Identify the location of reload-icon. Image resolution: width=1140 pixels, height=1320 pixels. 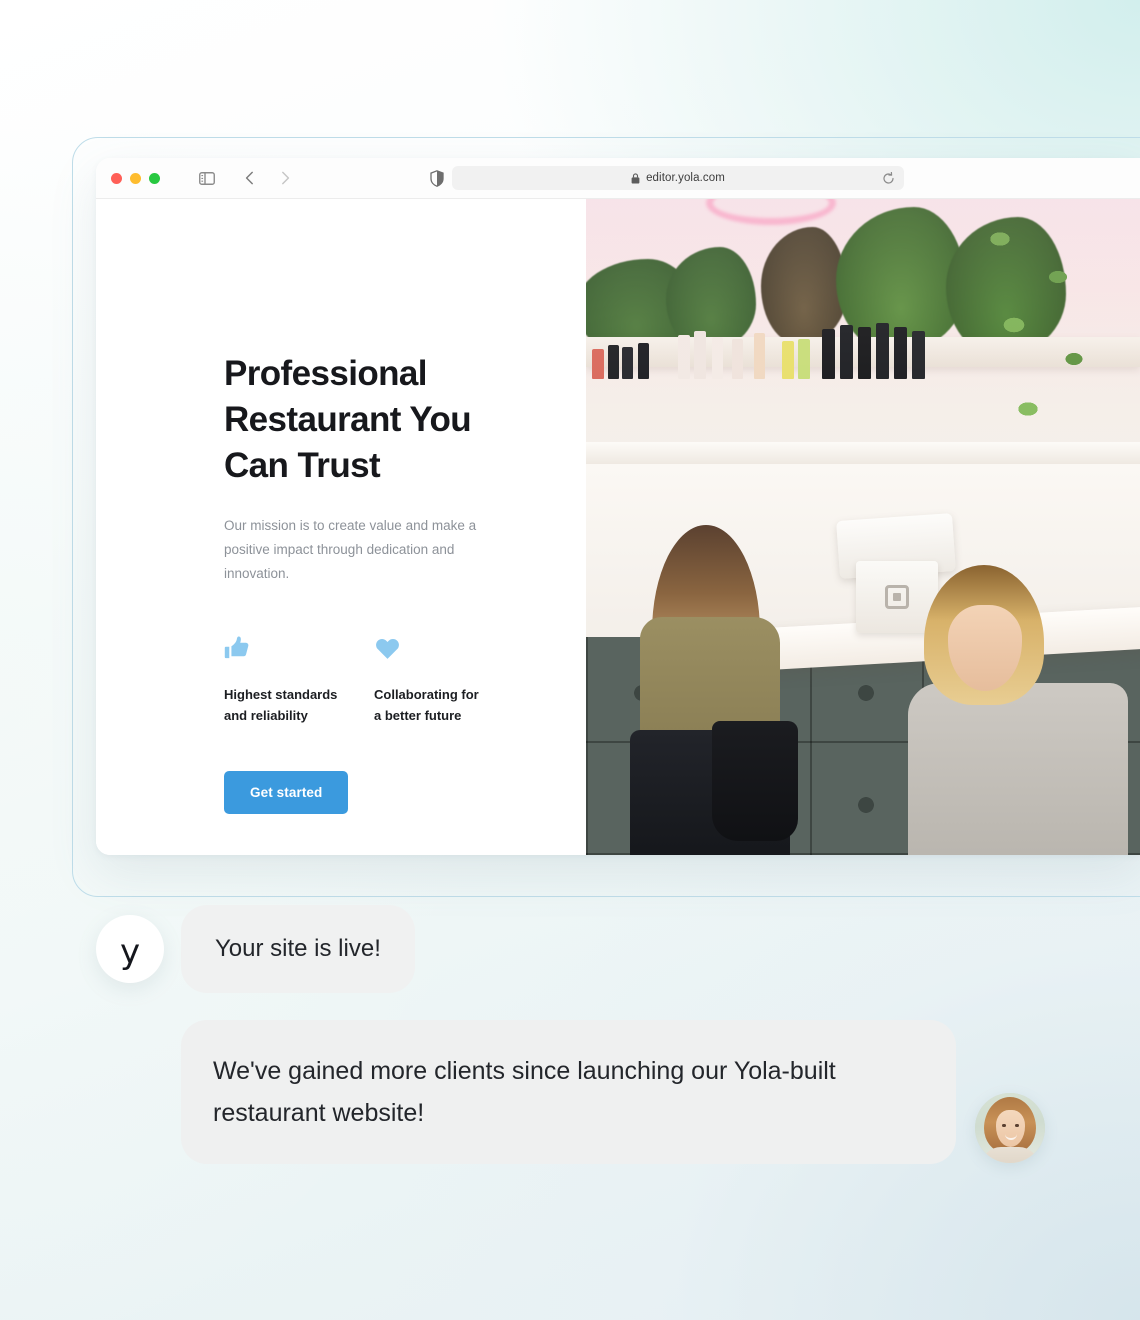
(888, 178).